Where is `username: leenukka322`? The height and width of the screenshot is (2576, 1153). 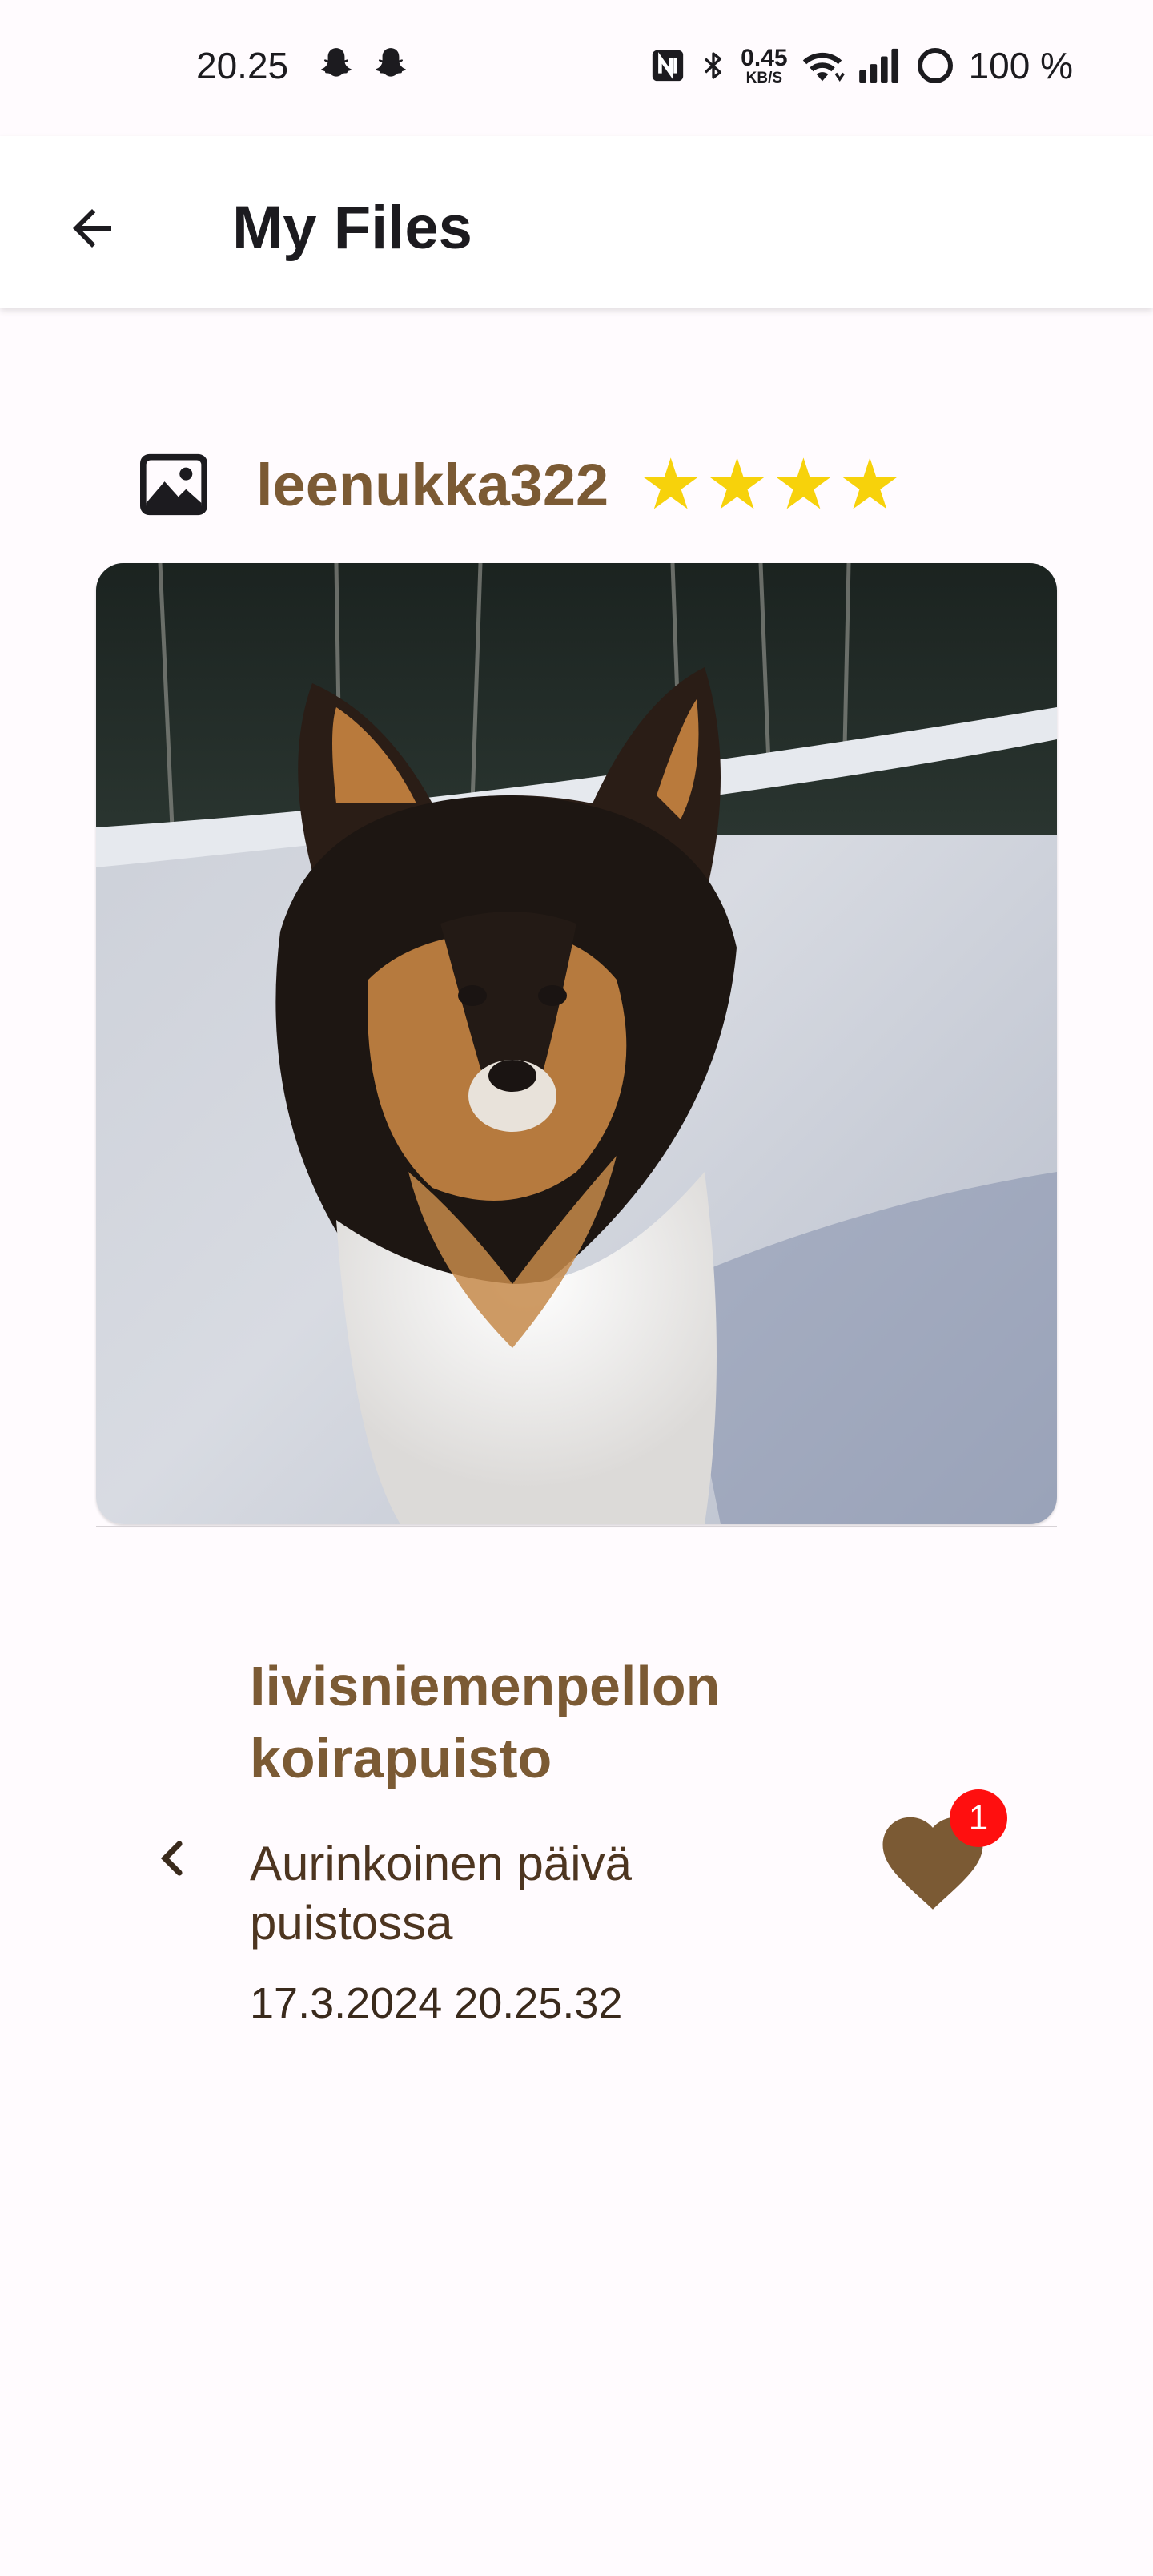
username: leenukka322 is located at coordinates (433, 485).